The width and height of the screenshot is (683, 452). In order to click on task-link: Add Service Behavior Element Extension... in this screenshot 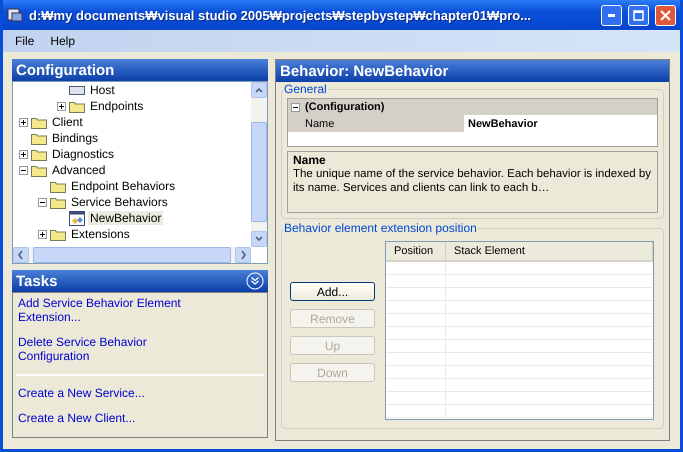, I will do `click(118, 310)`.